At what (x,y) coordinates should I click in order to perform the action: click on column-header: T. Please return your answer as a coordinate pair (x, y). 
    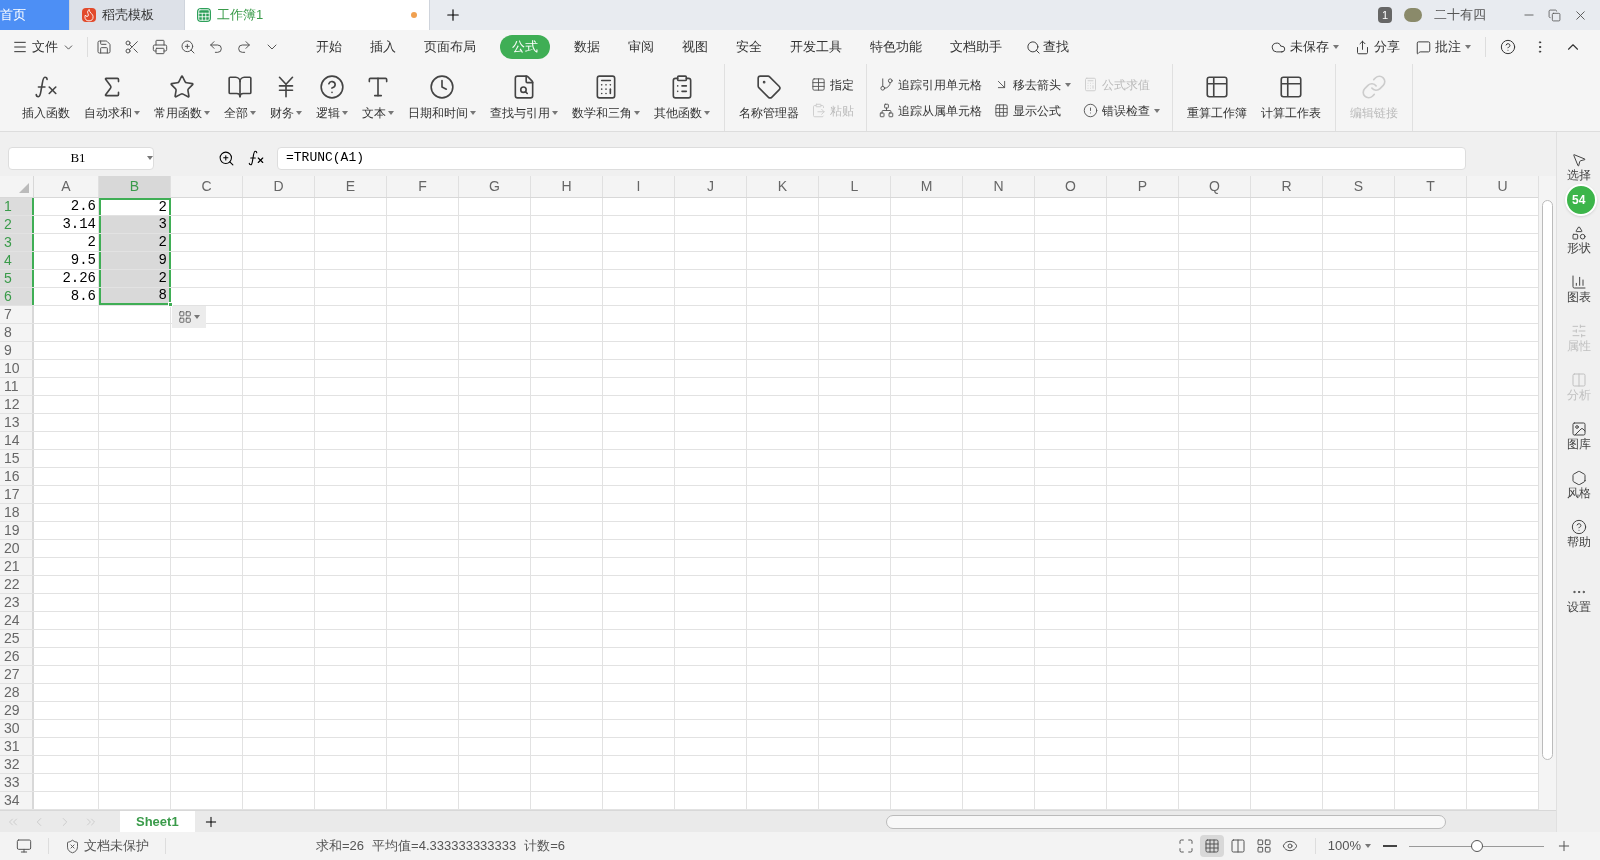
    Looking at the image, I should click on (1431, 186).